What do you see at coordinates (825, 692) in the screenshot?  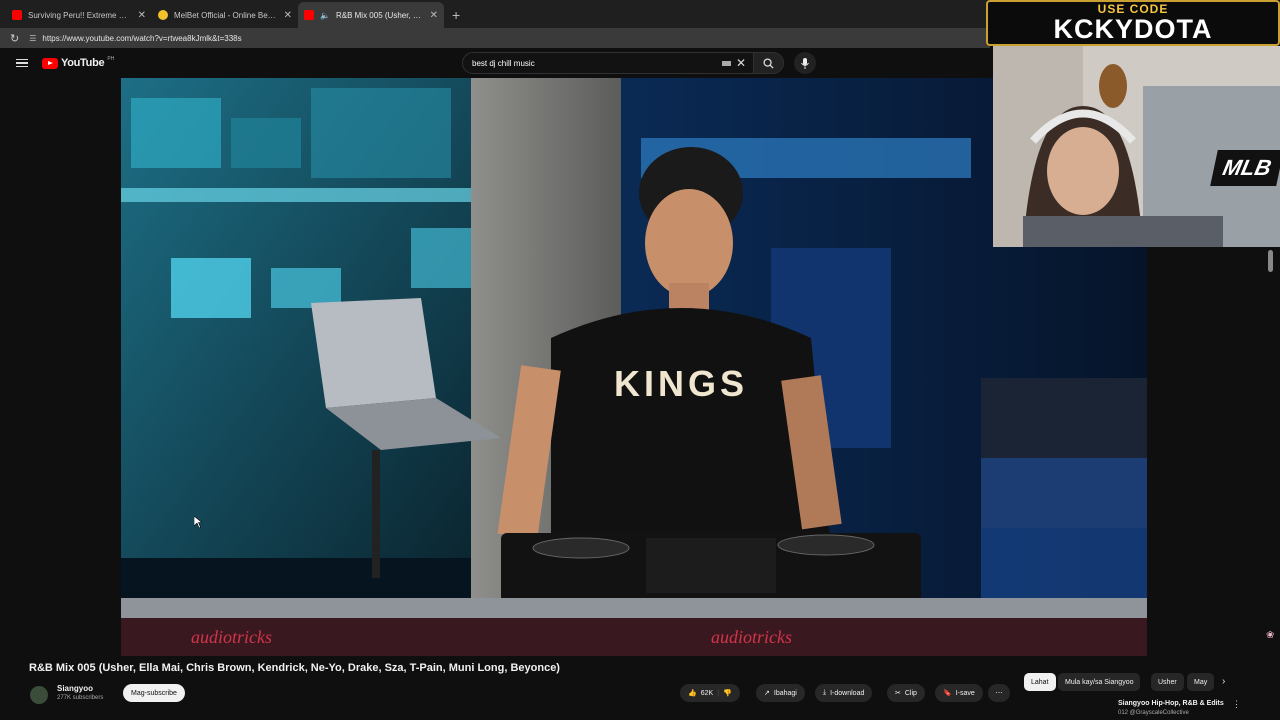 I see `download-icon: ⤓` at bounding box center [825, 692].